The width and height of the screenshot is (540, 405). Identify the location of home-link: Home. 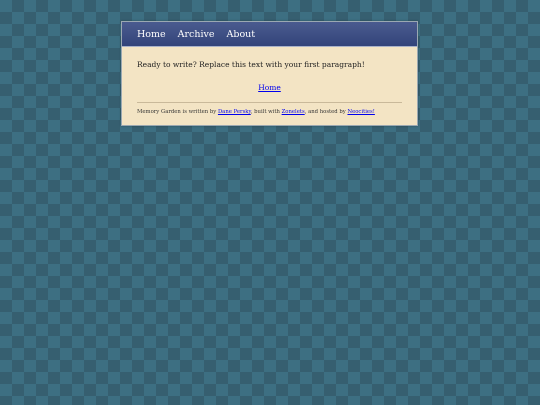
(269, 87).